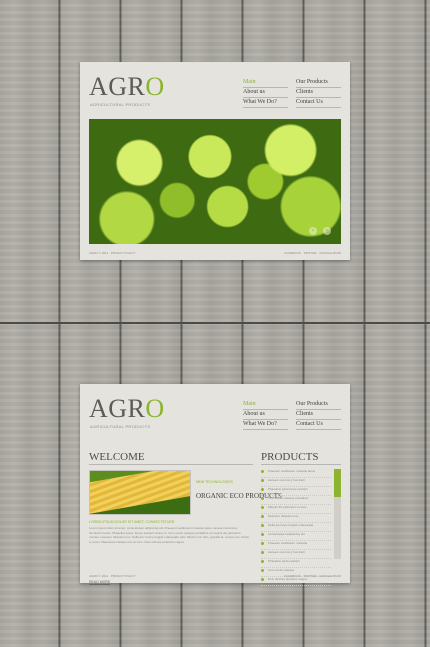  I want to click on product-label: Cum sociis natoque, so click(281, 570).